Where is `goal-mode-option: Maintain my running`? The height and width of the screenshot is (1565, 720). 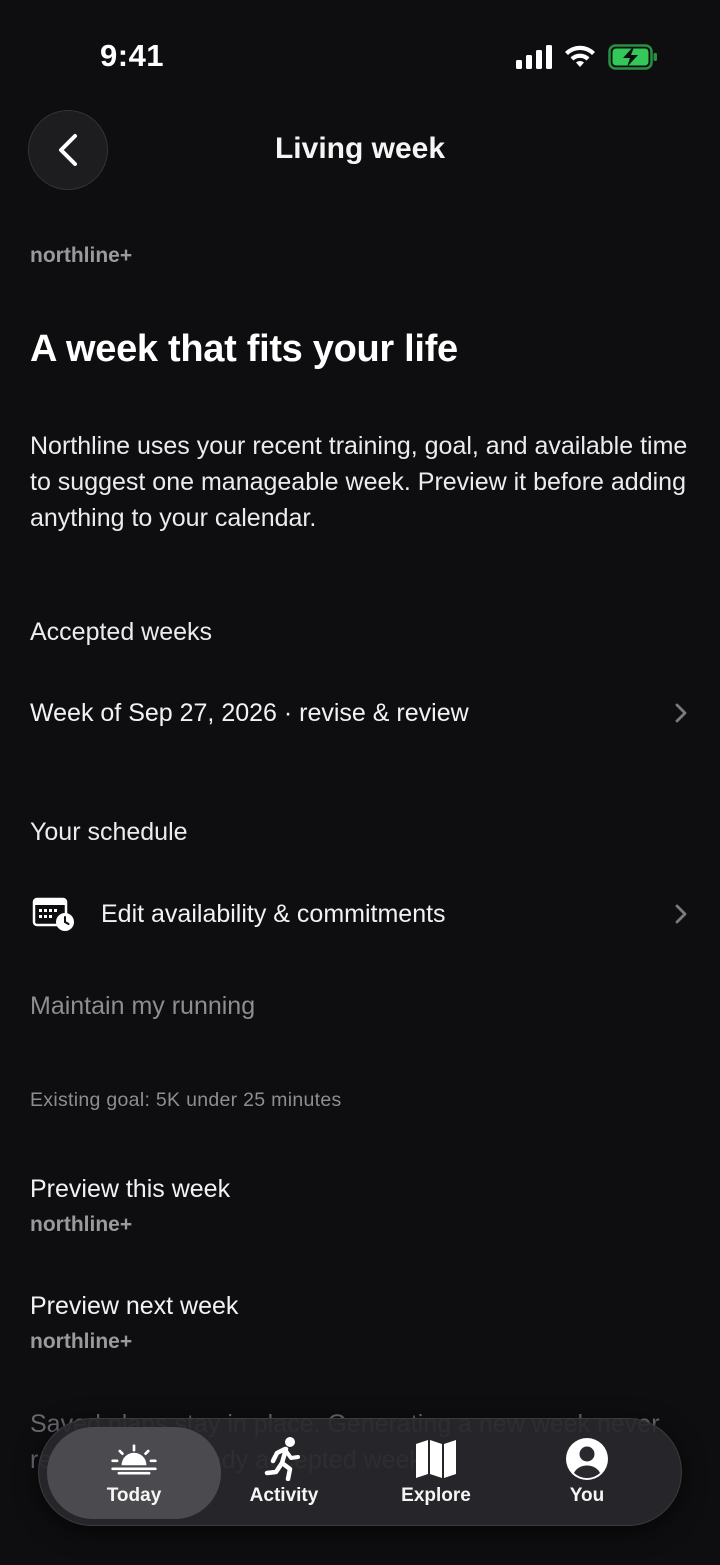 goal-mode-option: Maintain my running is located at coordinates (142, 1006).